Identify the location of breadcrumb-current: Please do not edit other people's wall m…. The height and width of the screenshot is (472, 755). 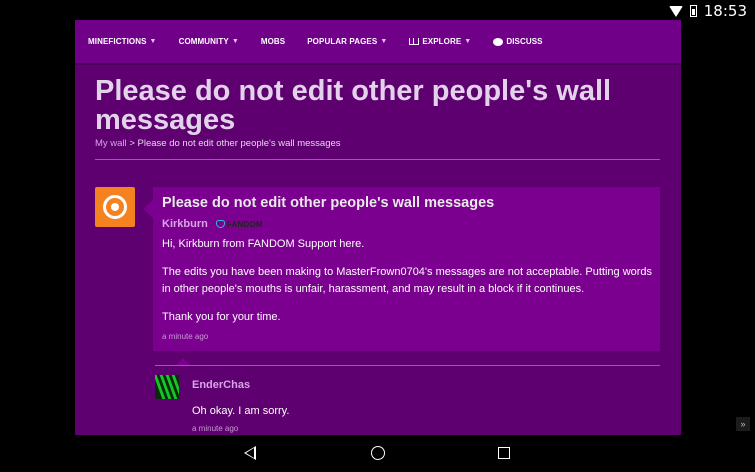
(239, 143).